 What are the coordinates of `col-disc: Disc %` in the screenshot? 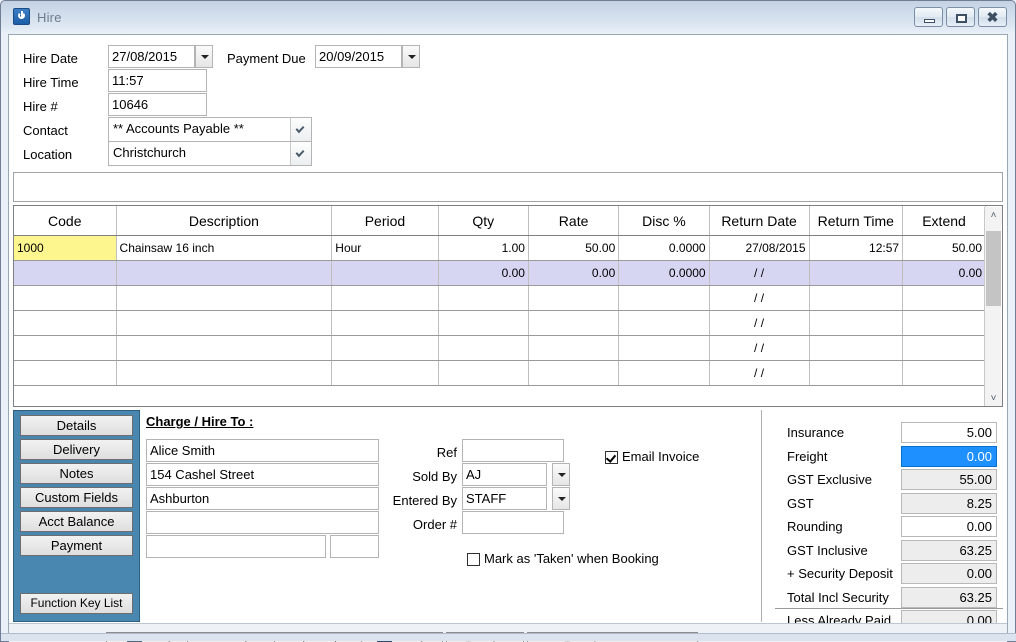 It's located at (664, 221).